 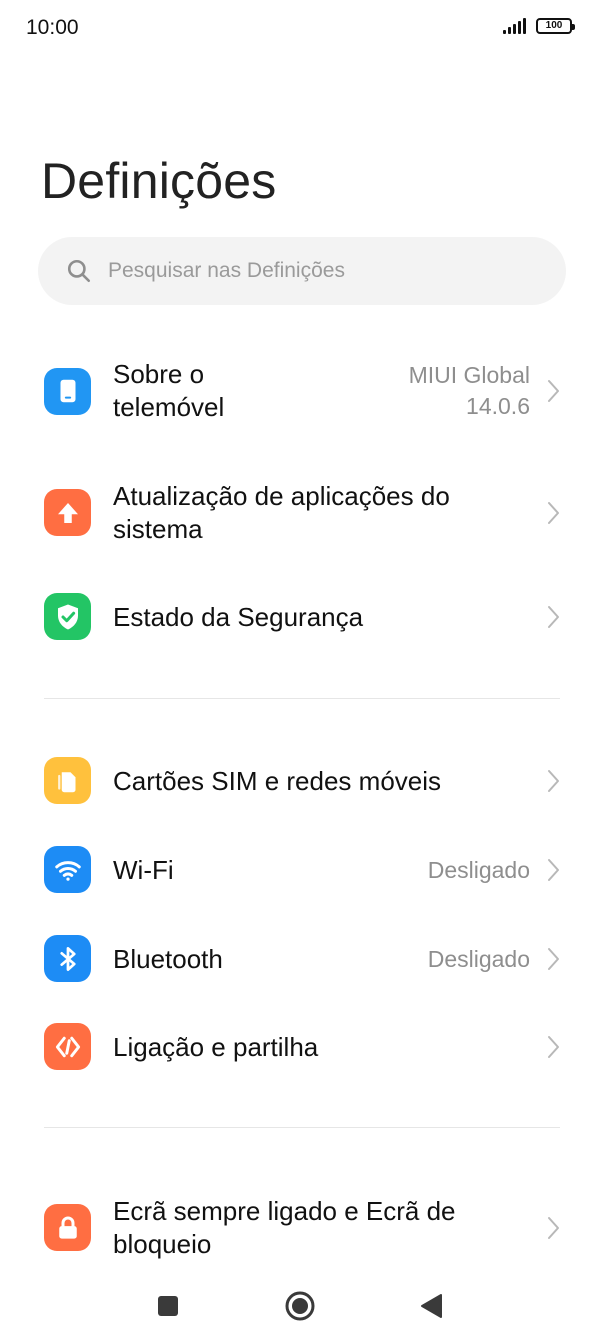 What do you see at coordinates (168, 959) in the screenshot?
I see `item-label: Bluetooth` at bounding box center [168, 959].